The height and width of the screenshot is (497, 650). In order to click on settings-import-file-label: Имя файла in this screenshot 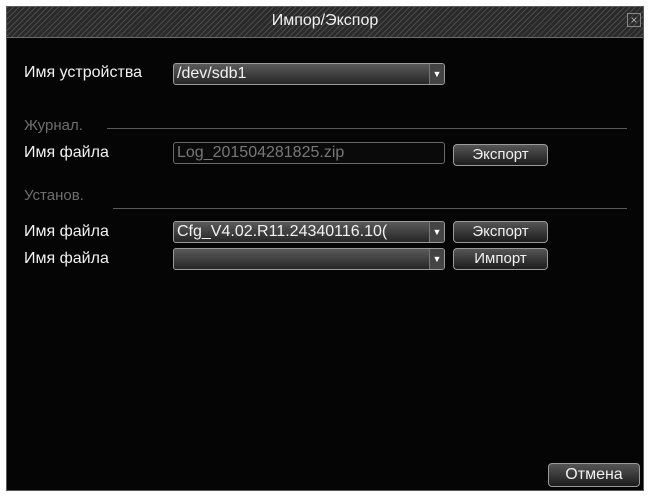, I will do `click(66, 258)`.